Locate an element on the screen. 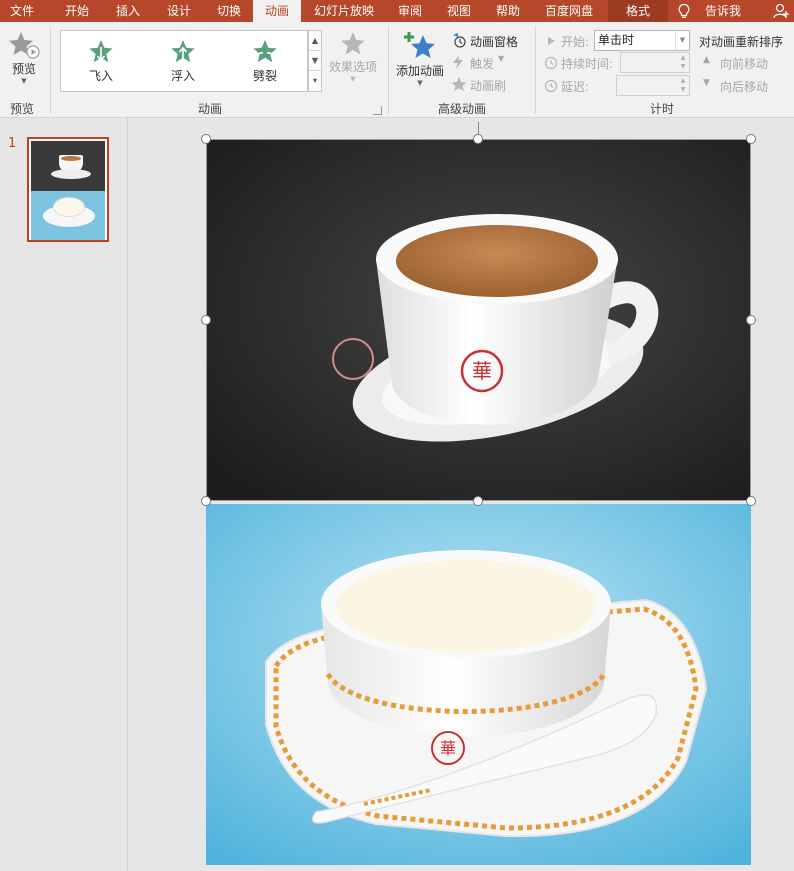 The width and height of the screenshot is (794, 871). tab-view: 视图 is located at coordinates (459, 11).